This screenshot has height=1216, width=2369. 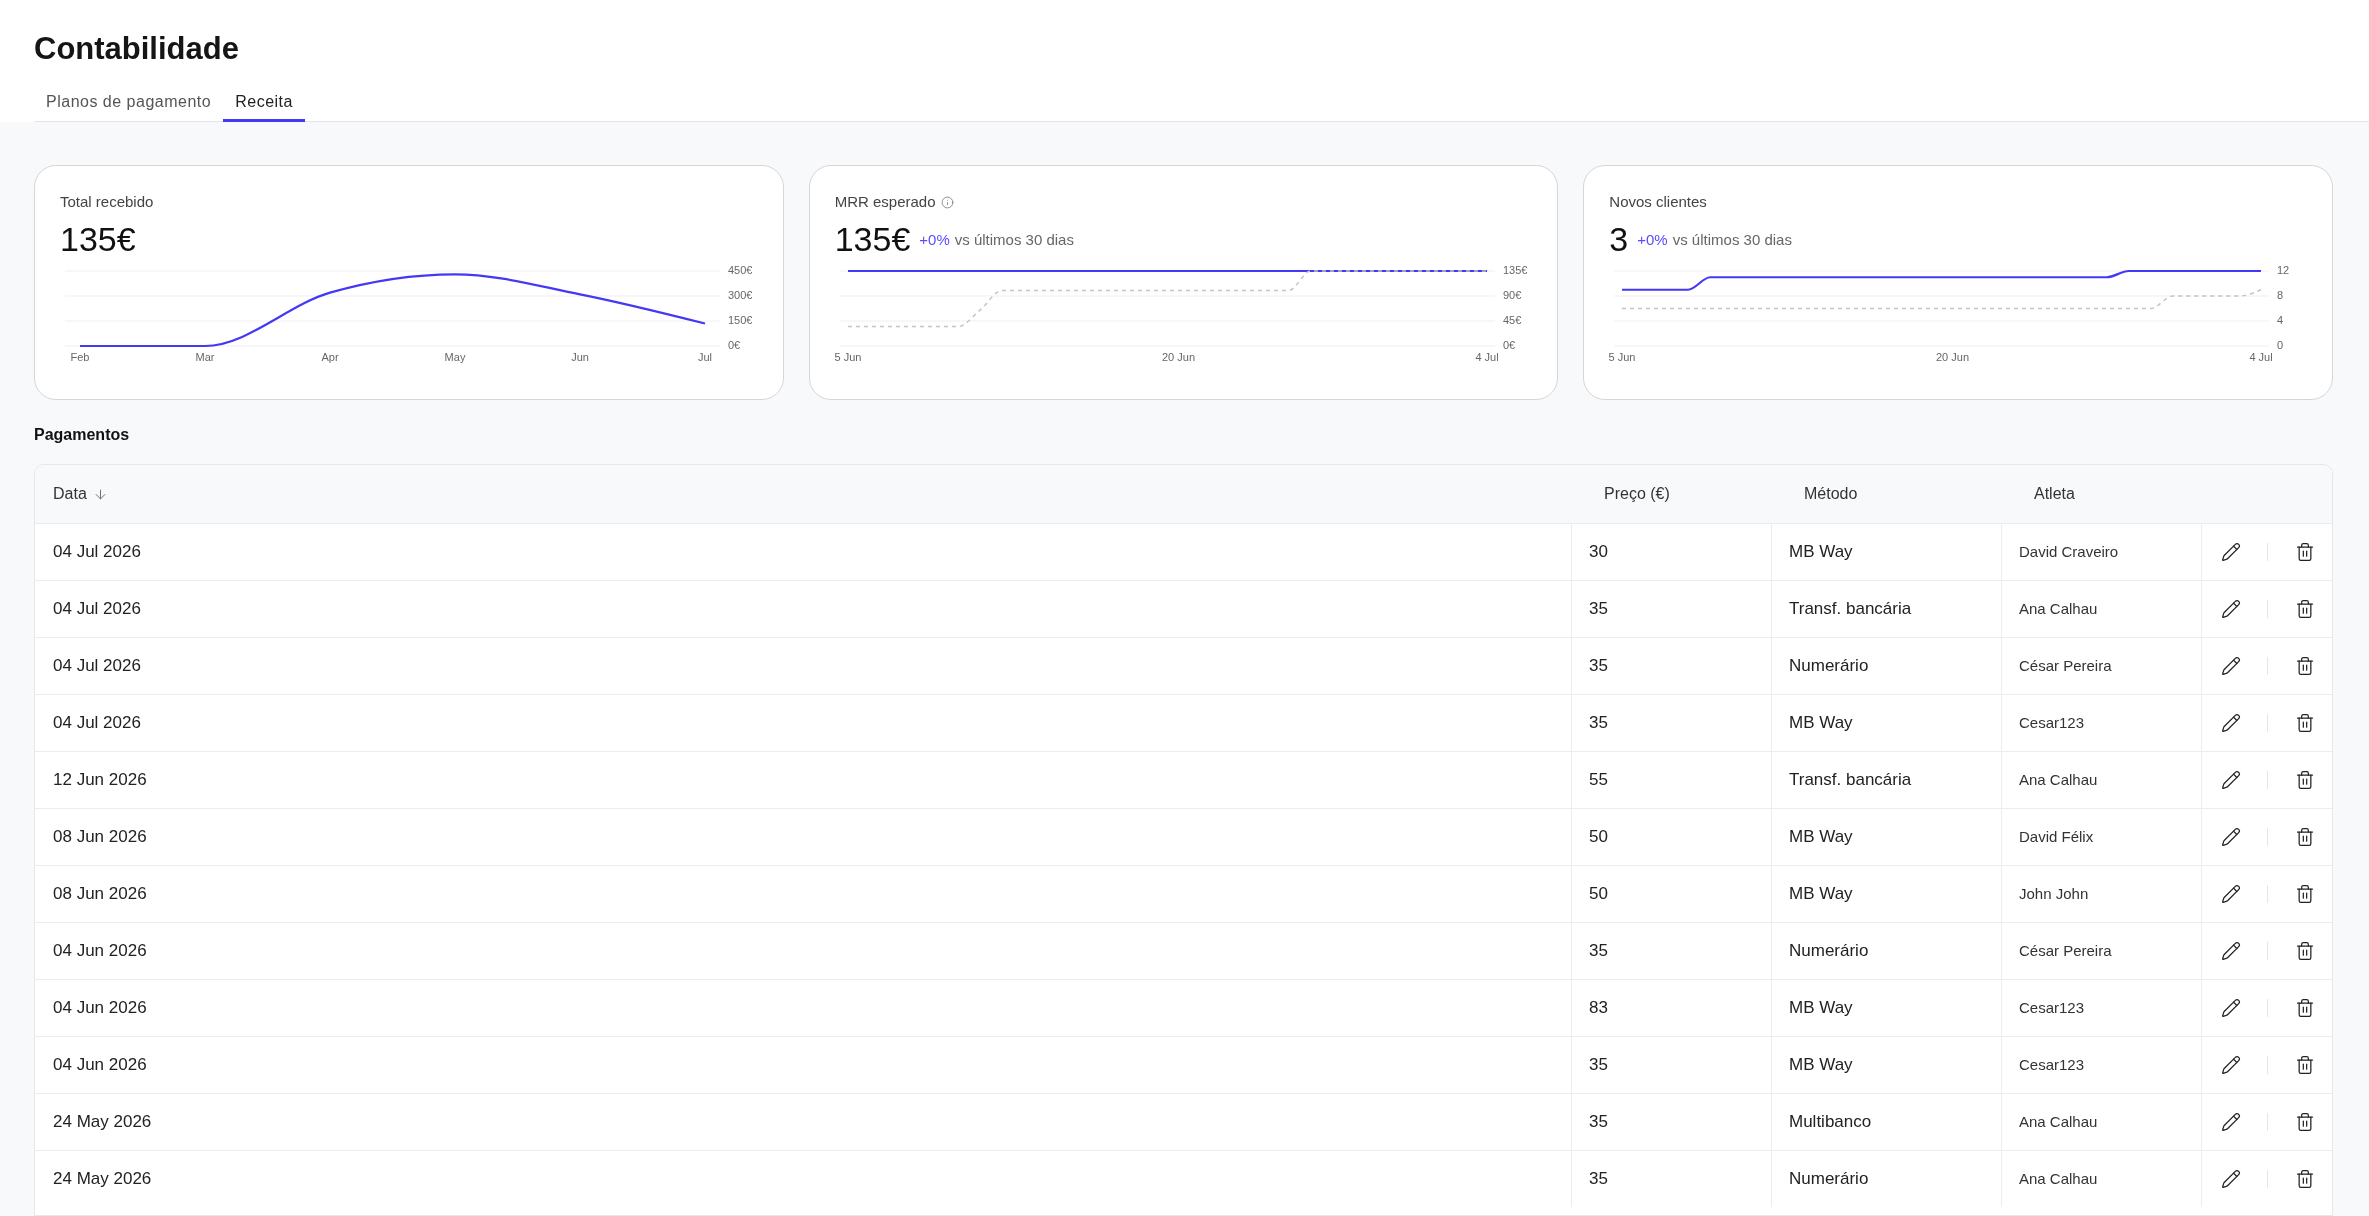 What do you see at coordinates (705, 356) in the screenshot?
I see `x-axis-label: Jul` at bounding box center [705, 356].